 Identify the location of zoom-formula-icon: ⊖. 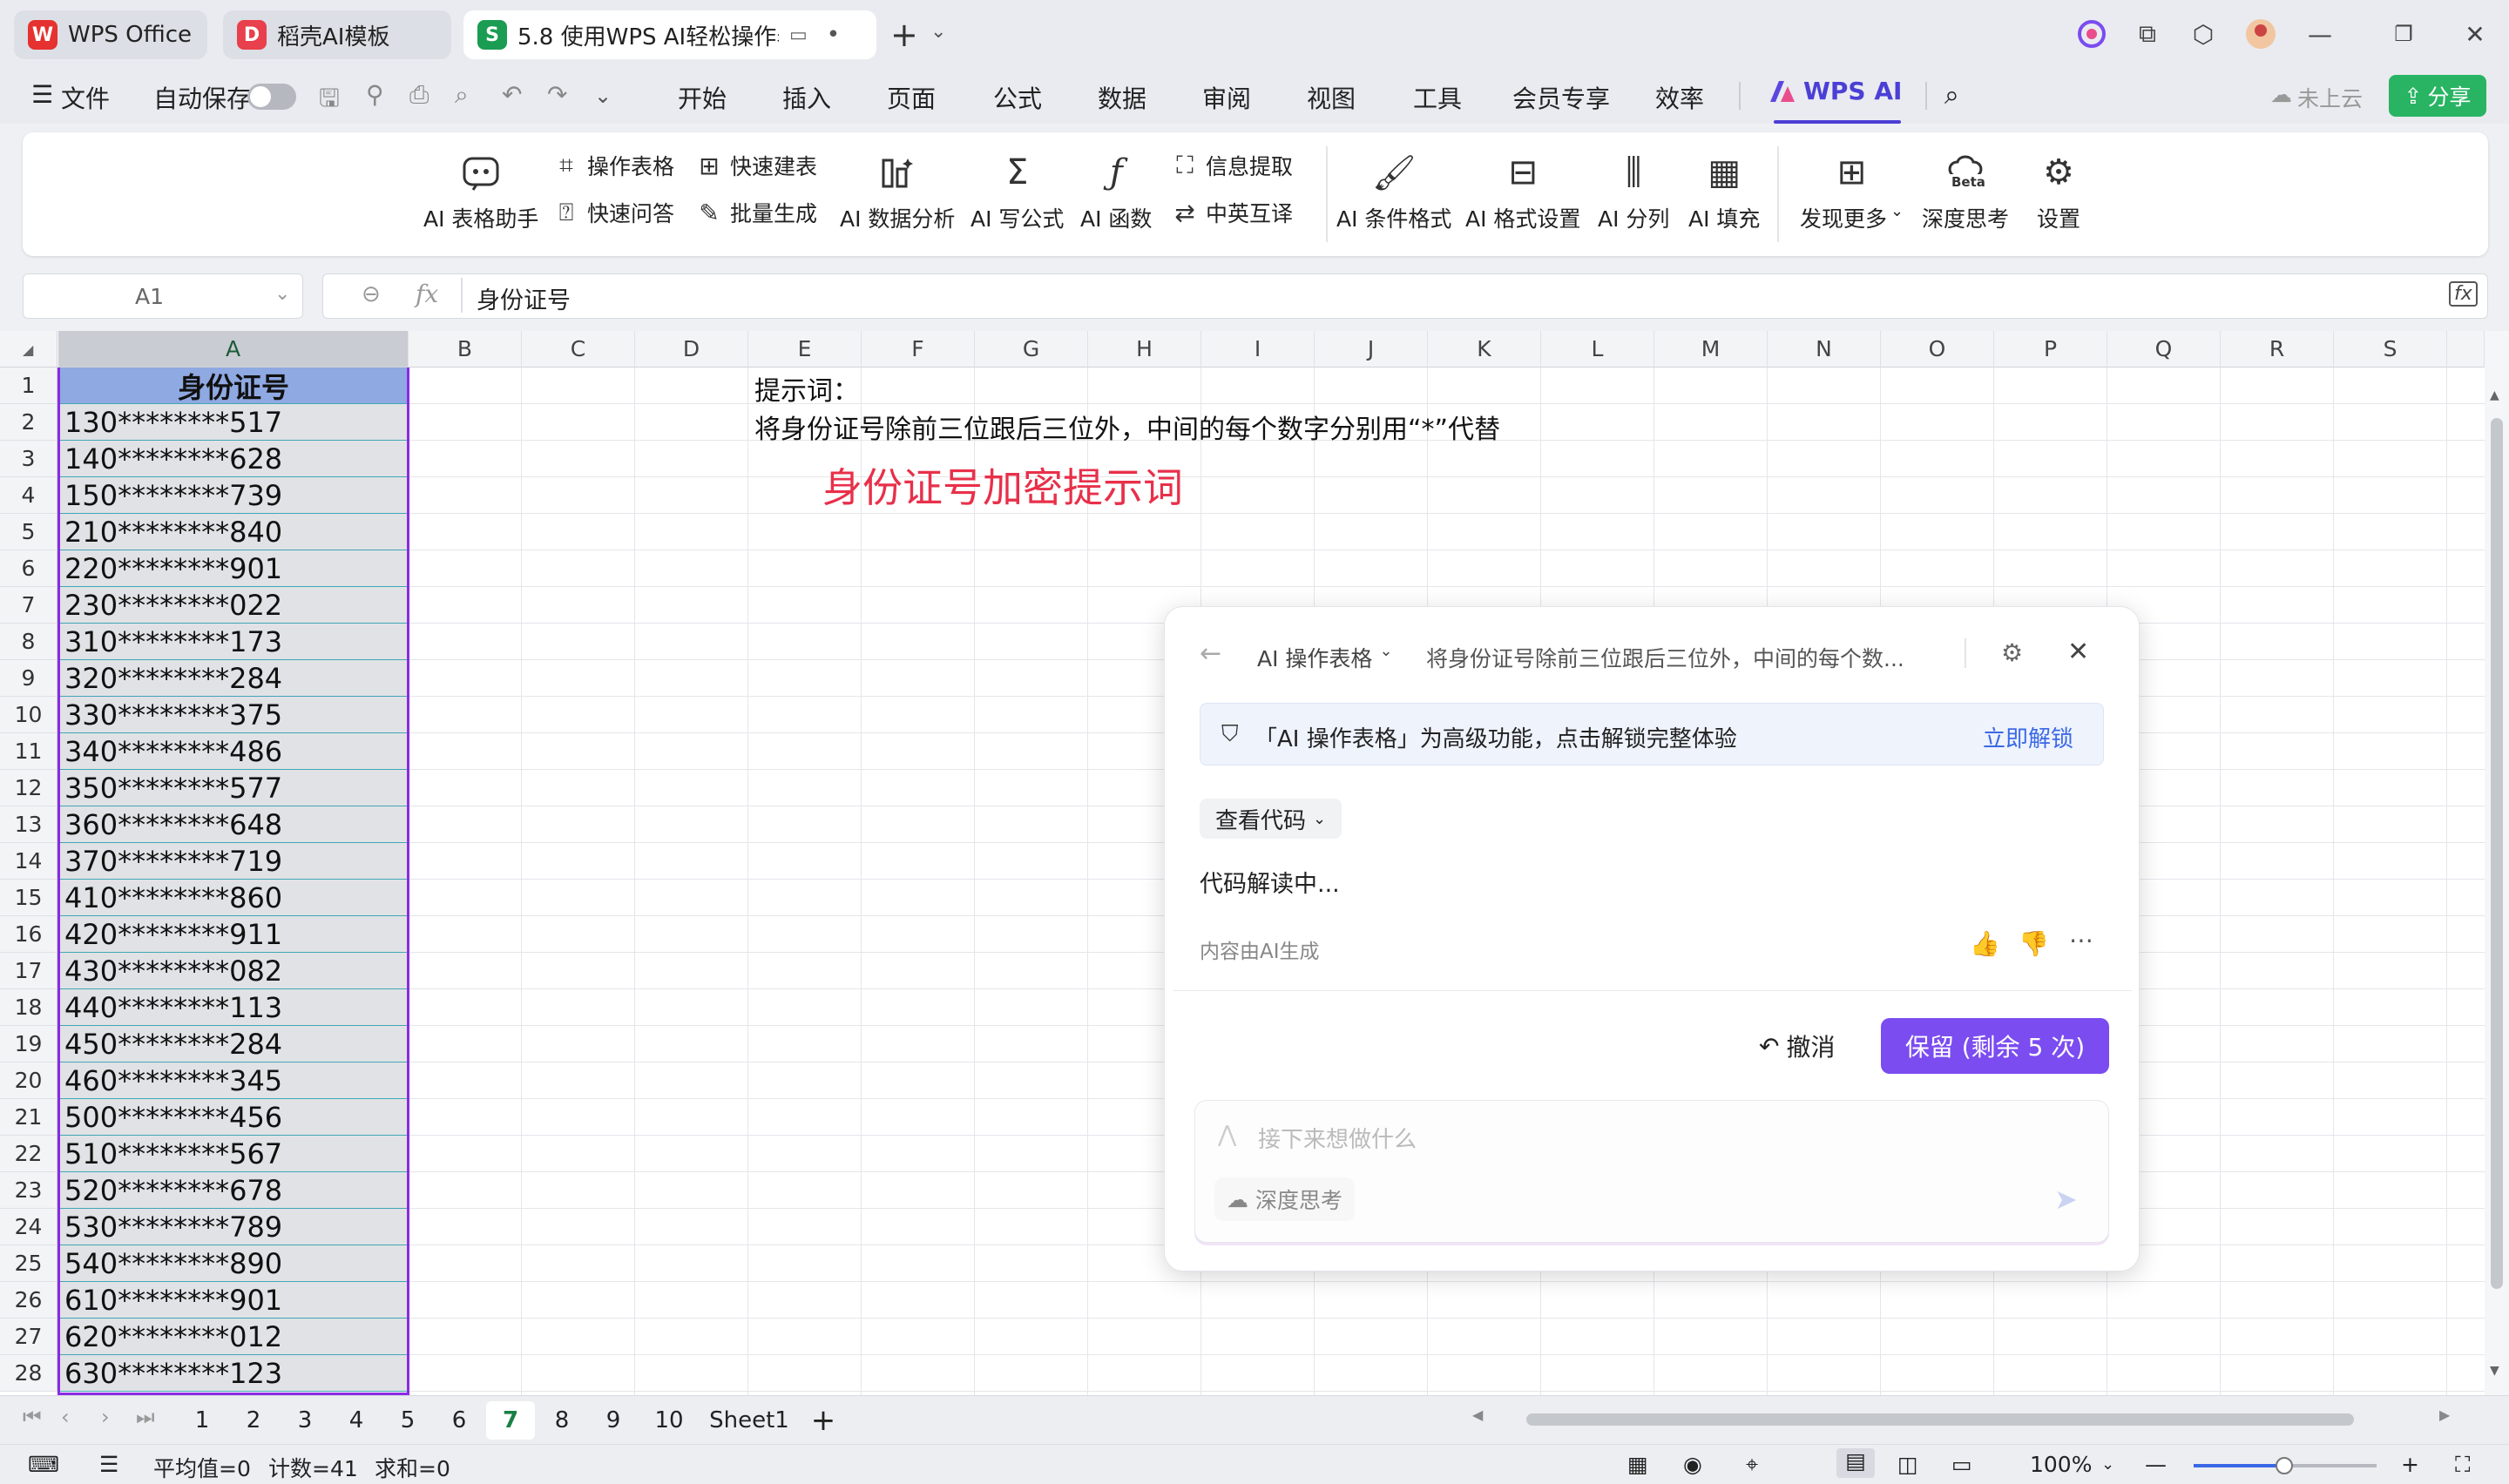
(371, 294).